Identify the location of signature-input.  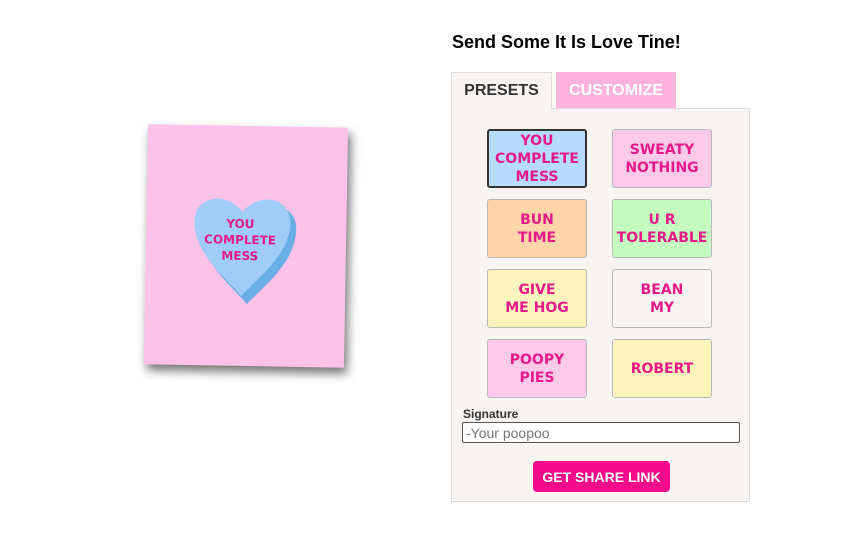
(601, 432).